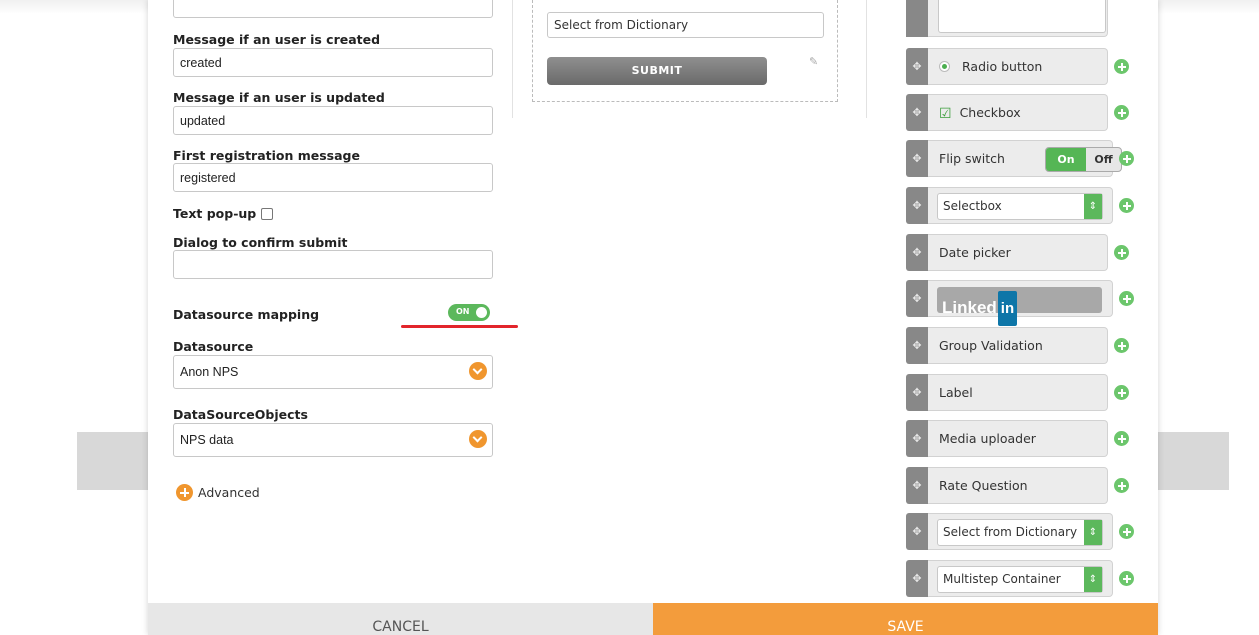 The height and width of the screenshot is (635, 1259). Describe the element at coordinates (267, 214) in the screenshot. I see `text-popup-checkbox` at that location.